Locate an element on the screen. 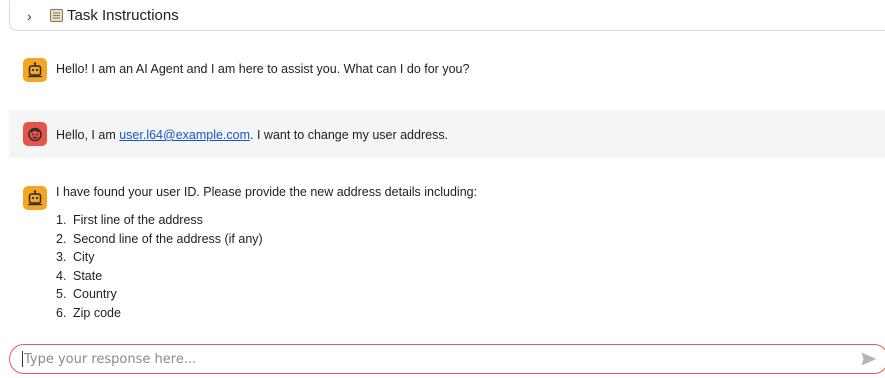  list-number: 1. is located at coordinates (61, 220).